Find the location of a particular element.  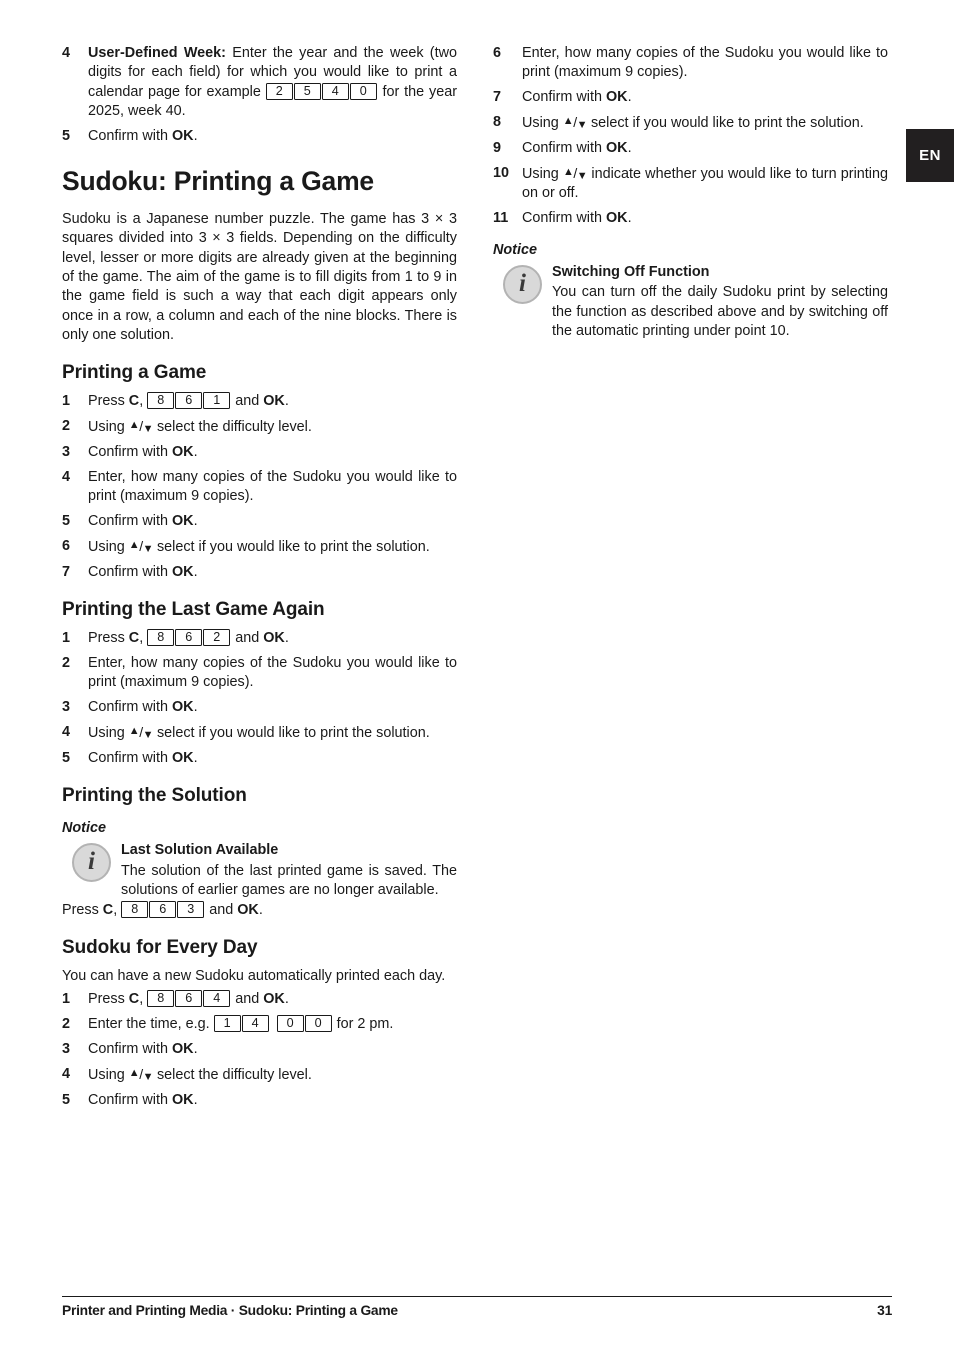

step-number: 8 is located at coordinates (497, 122).